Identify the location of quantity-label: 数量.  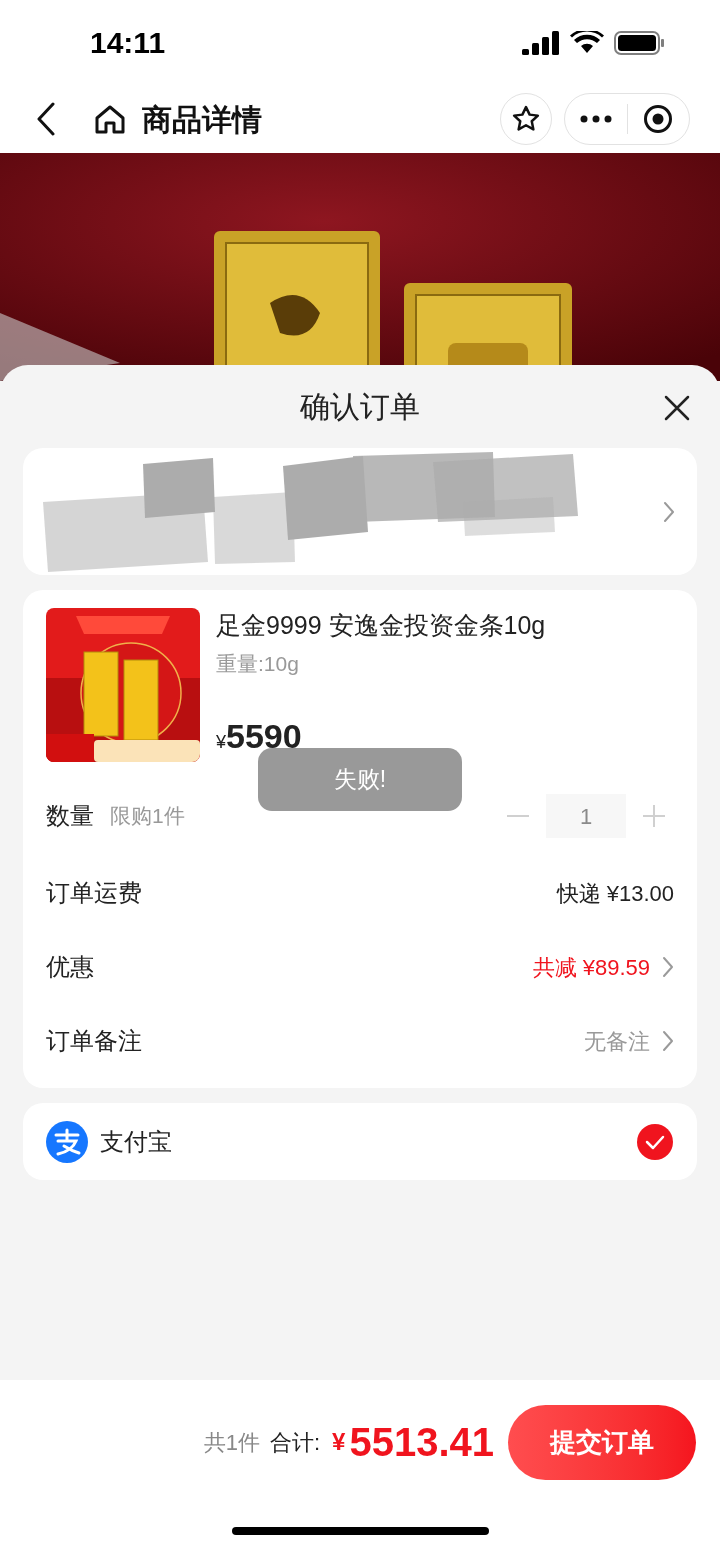
(70, 816).